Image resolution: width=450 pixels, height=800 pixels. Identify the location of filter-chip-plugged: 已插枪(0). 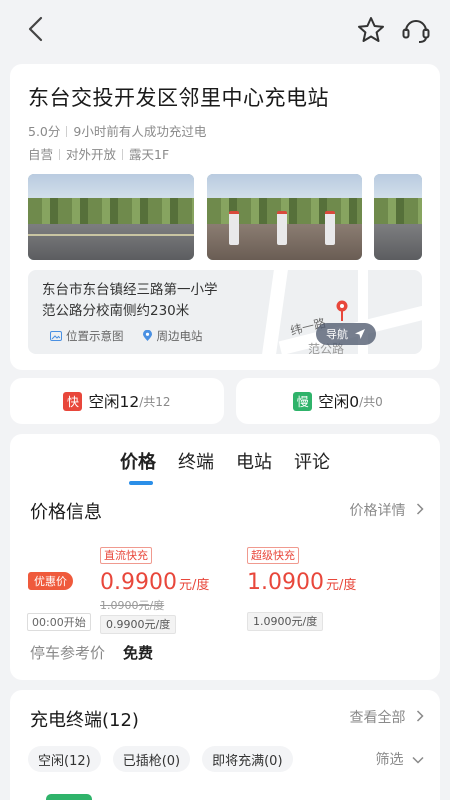
(151, 759).